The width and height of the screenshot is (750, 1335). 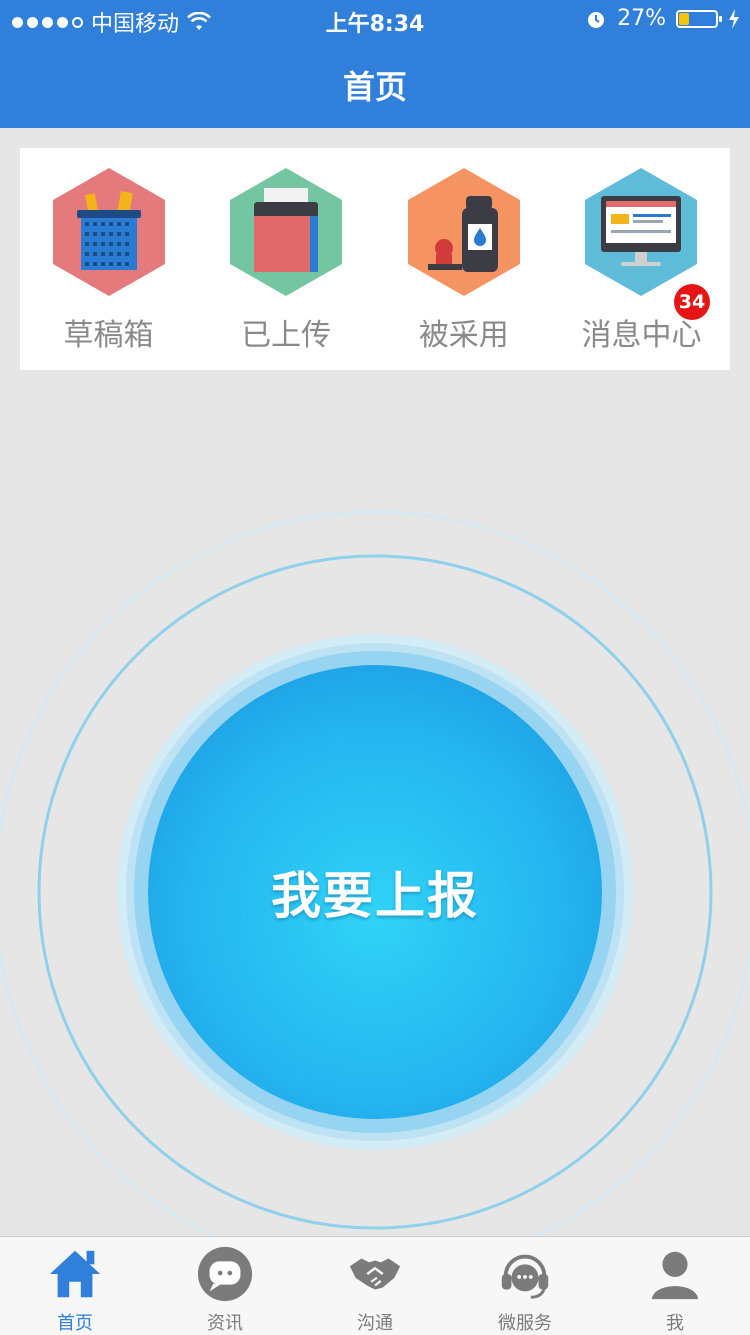 I want to click on page-title: 首页, so click(x=374, y=87).